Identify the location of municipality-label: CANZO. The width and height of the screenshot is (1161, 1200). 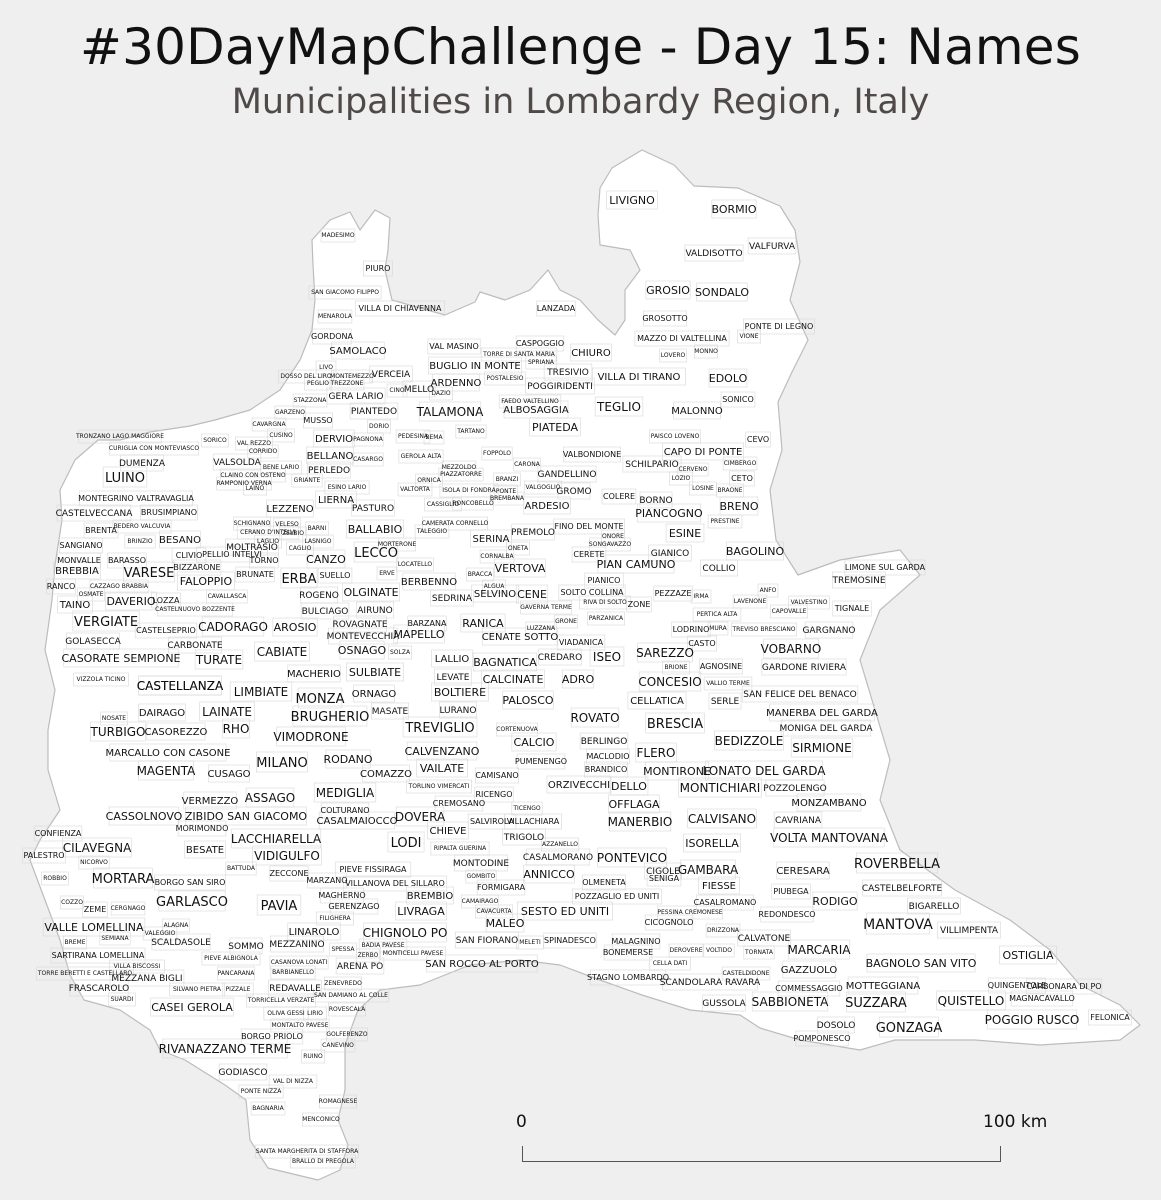
(326, 559).